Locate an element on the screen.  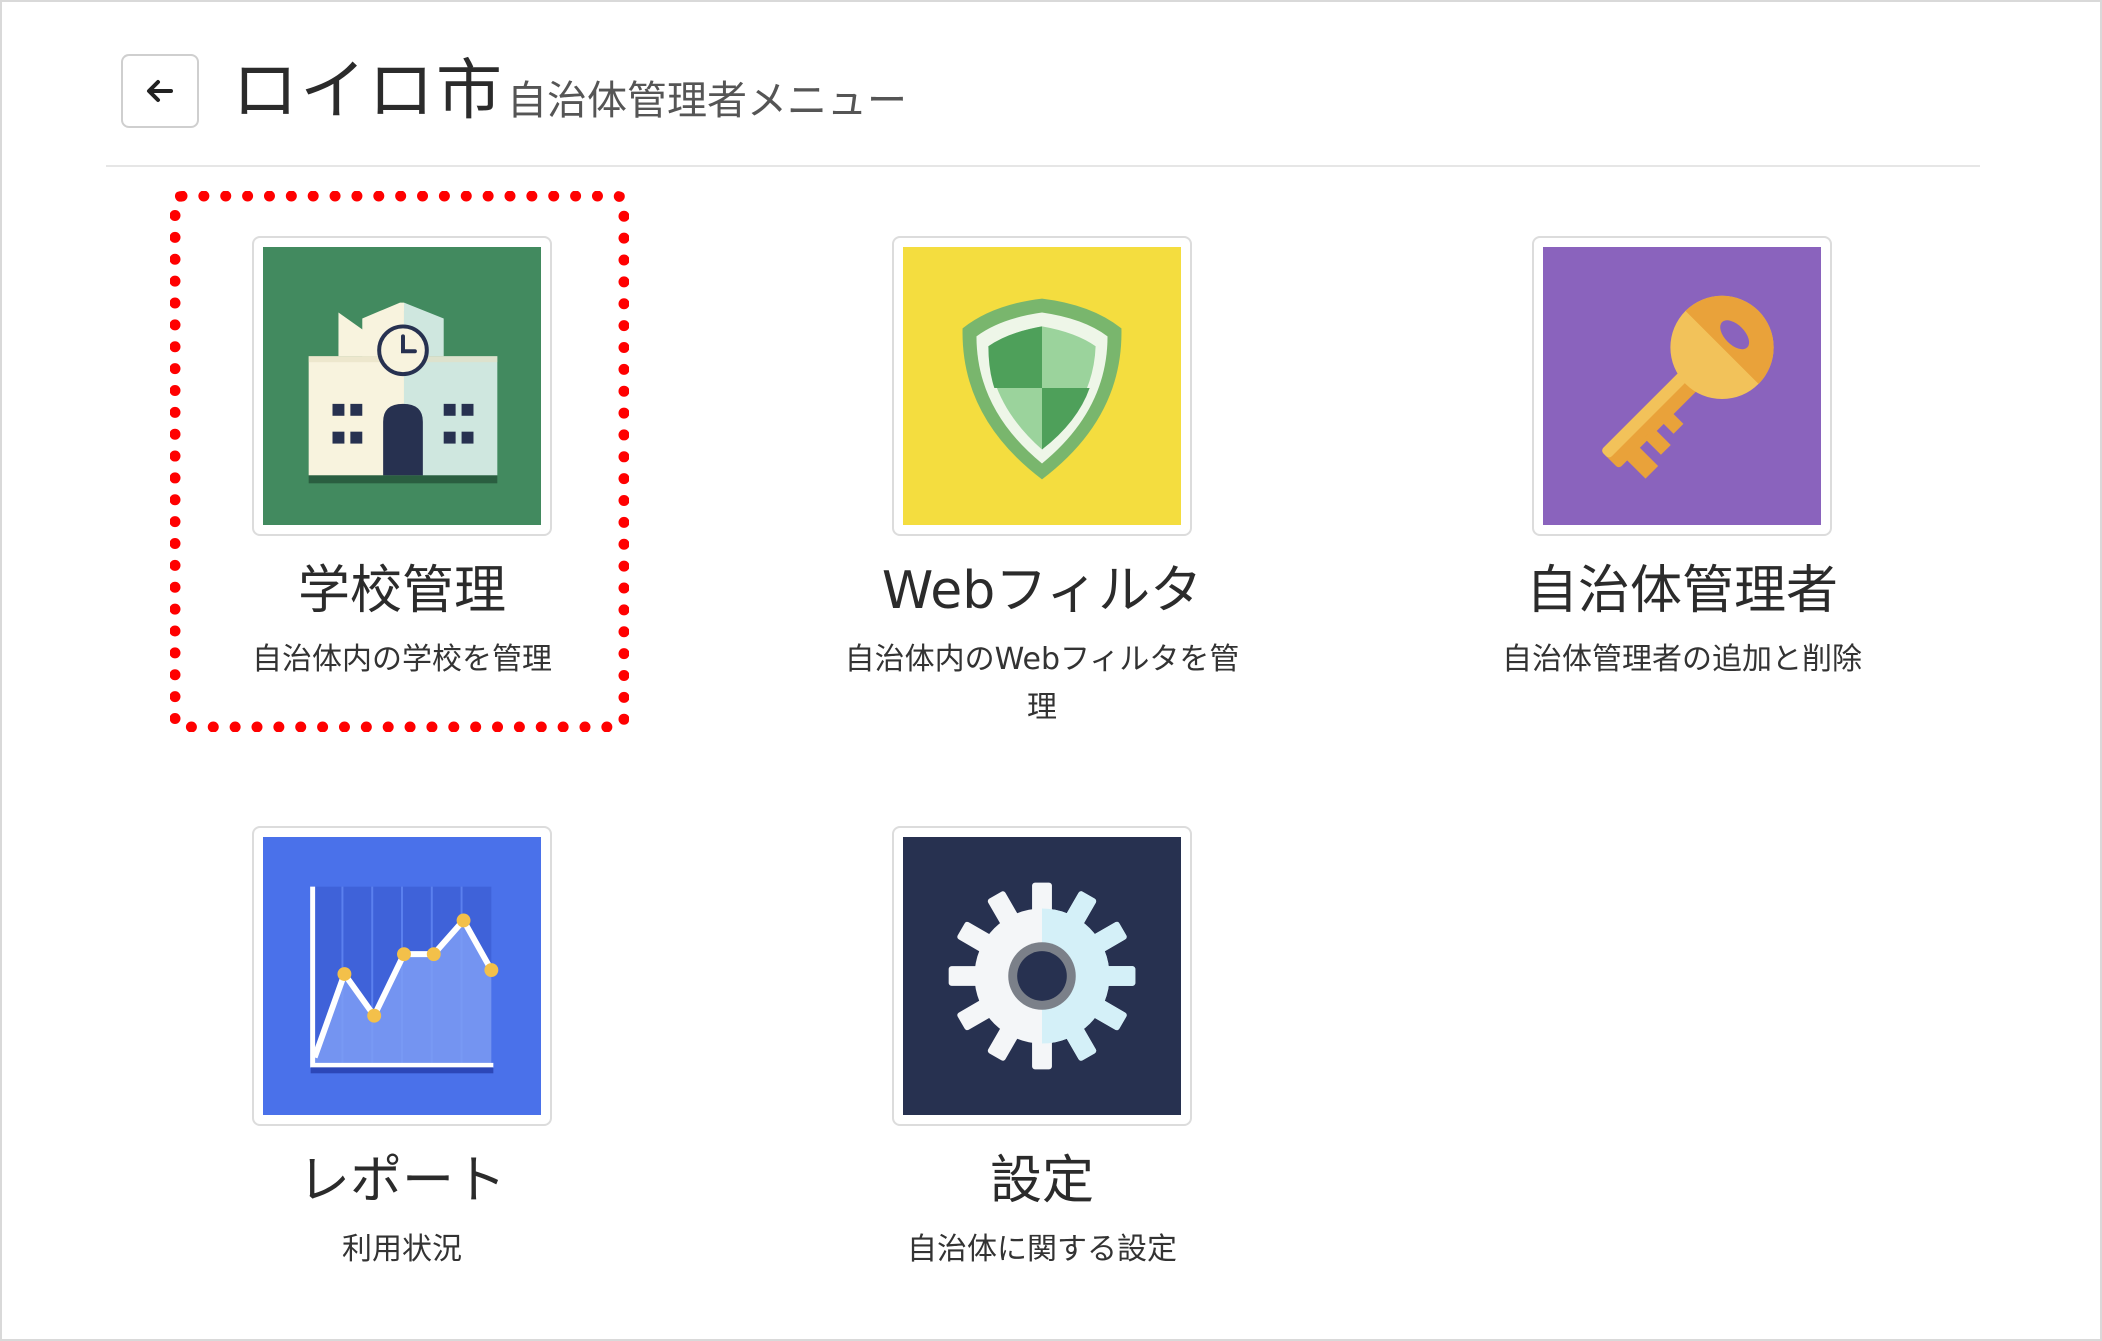
gear-icon is located at coordinates (1042, 976).